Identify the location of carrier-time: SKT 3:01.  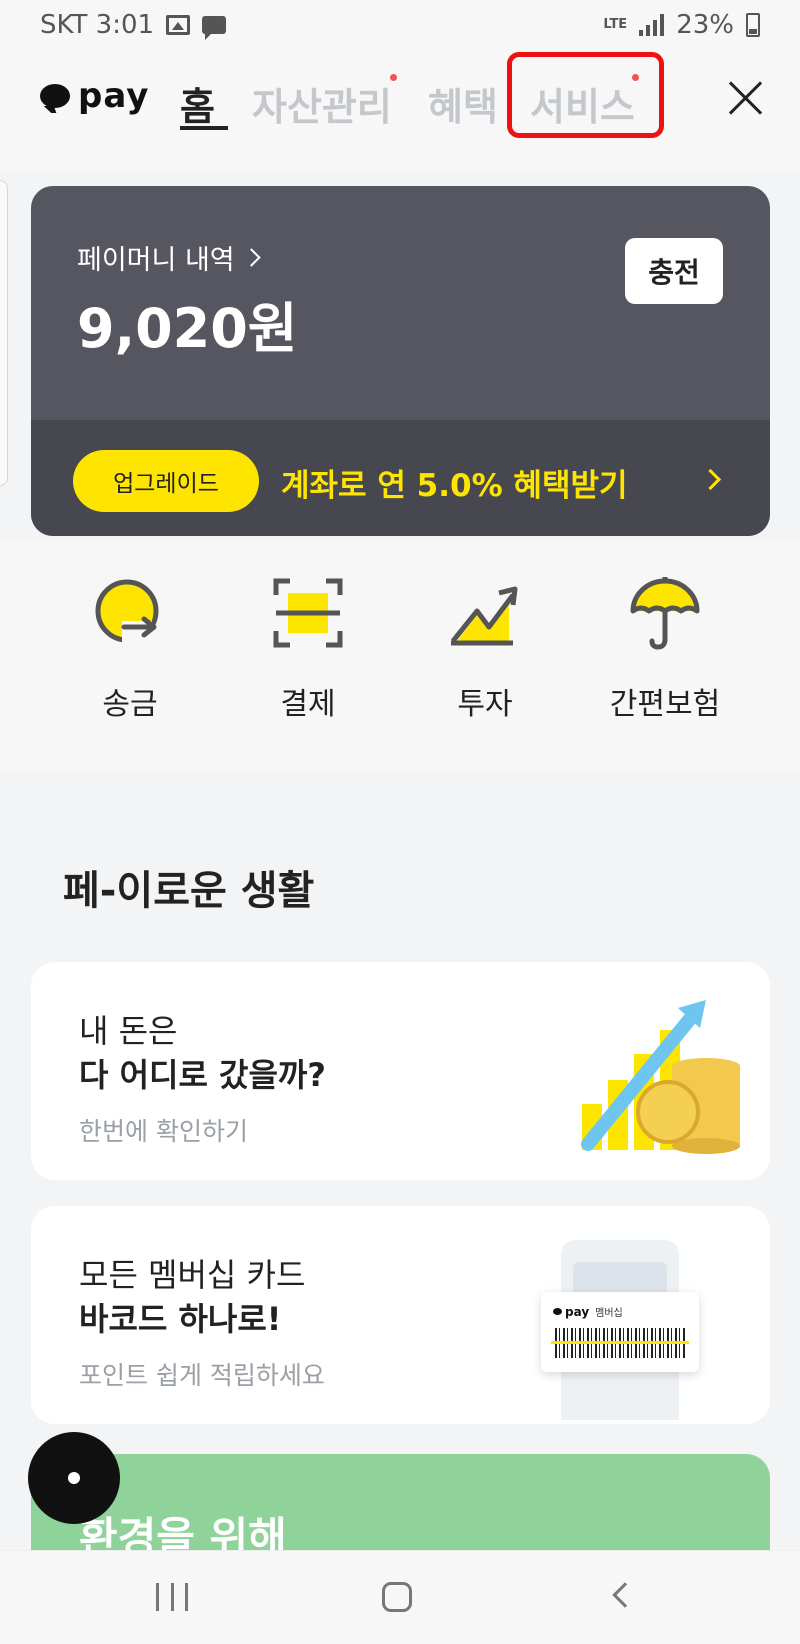
(97, 25).